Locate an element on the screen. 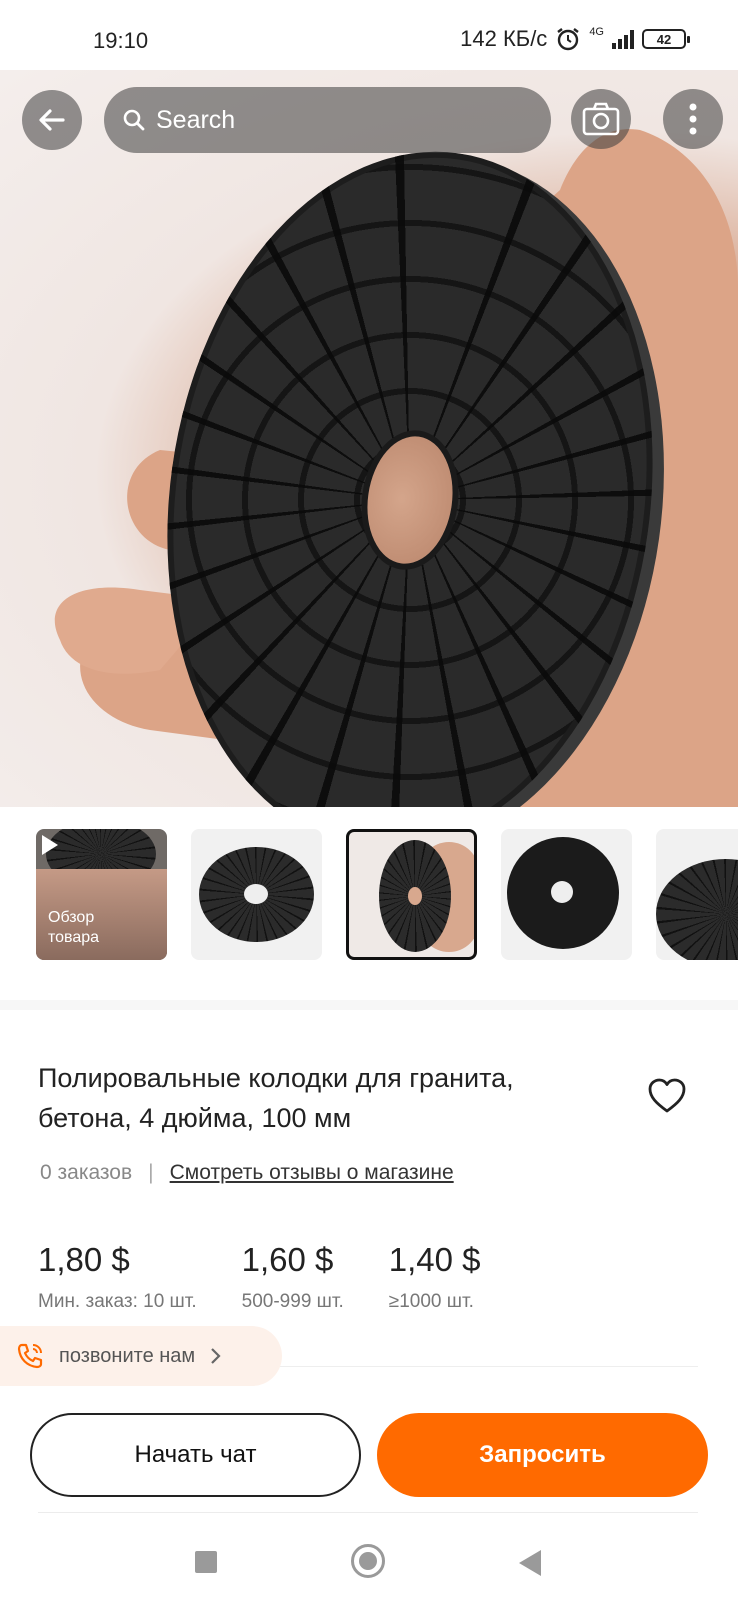 Image resolution: width=738 pixels, height=1600 pixels. search-icon is located at coordinates (134, 120).